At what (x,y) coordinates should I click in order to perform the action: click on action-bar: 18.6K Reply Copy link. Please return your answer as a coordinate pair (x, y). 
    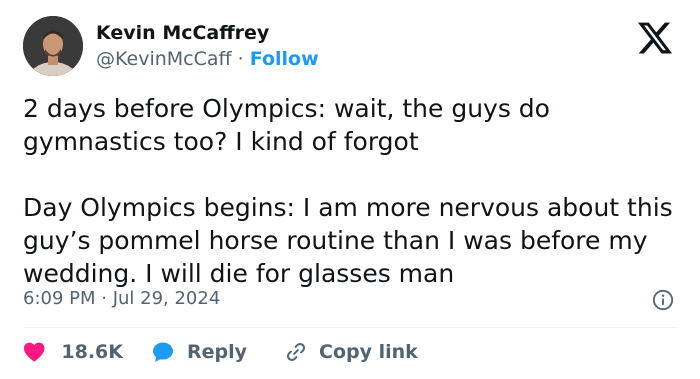
    Looking at the image, I should click on (220, 352).